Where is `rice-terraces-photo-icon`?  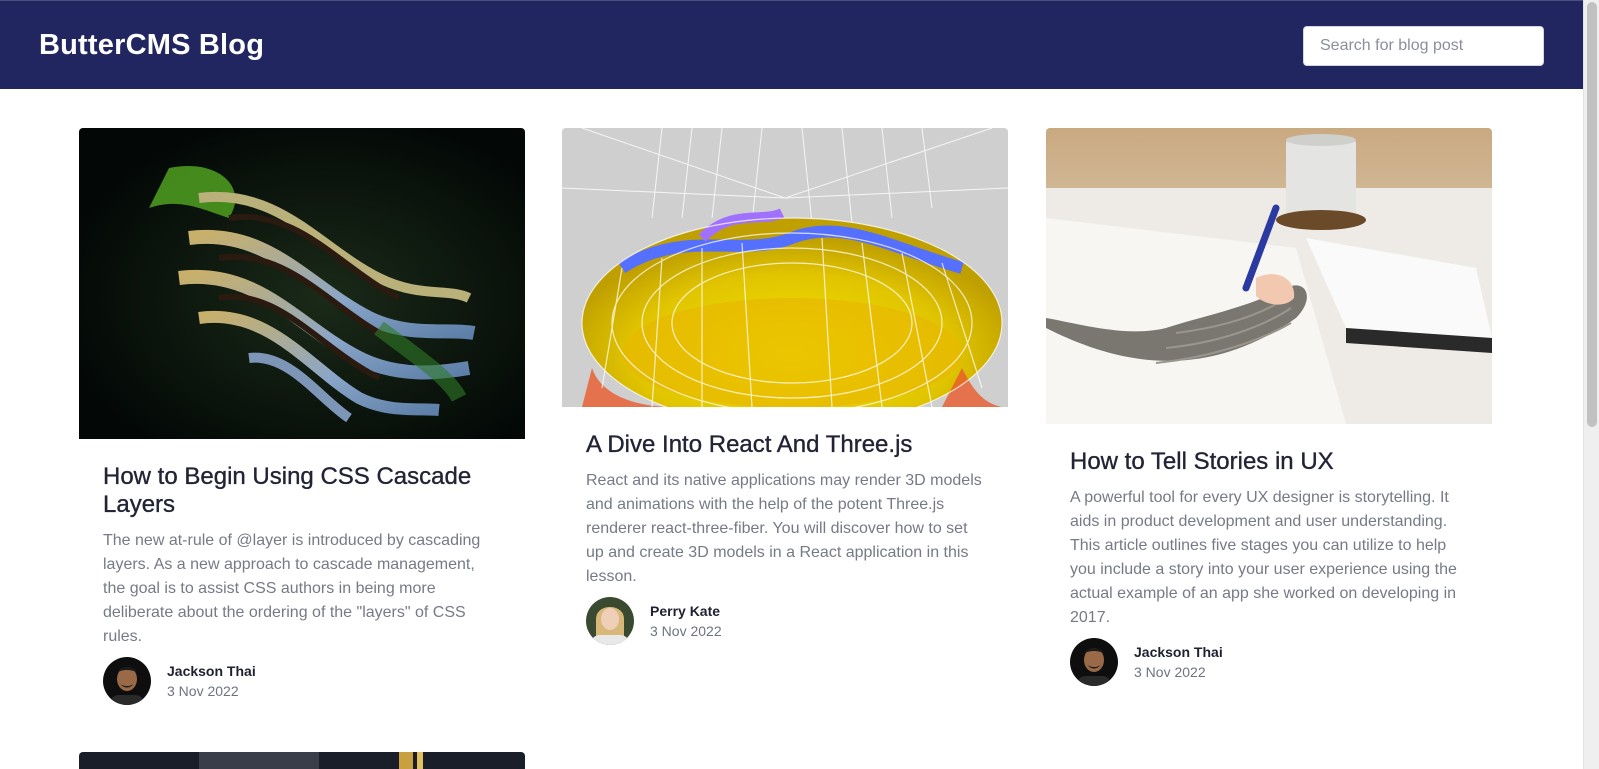
rice-terraces-photo-icon is located at coordinates (302, 283).